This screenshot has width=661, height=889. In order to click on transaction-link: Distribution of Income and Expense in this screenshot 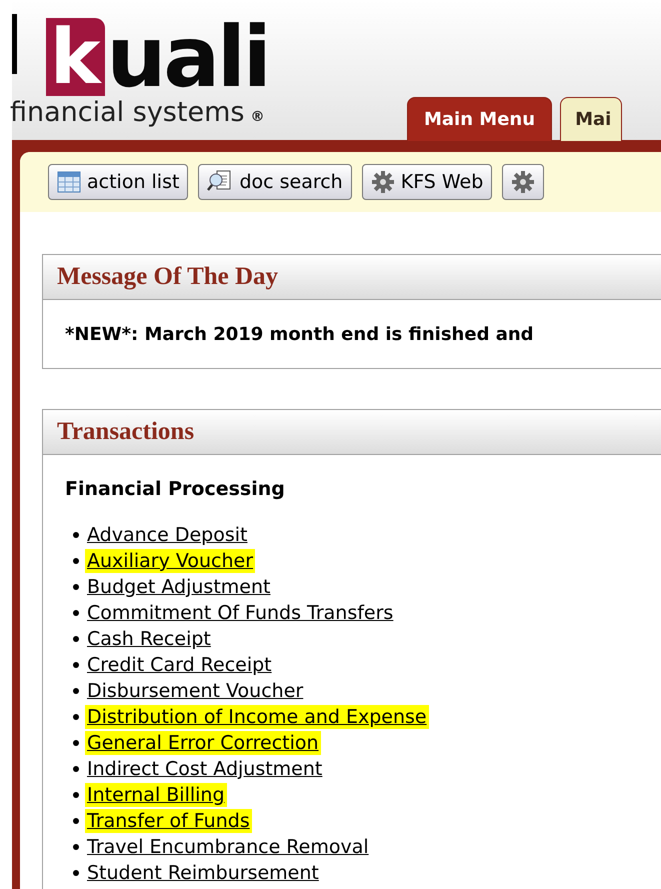, I will do `click(257, 717)`.